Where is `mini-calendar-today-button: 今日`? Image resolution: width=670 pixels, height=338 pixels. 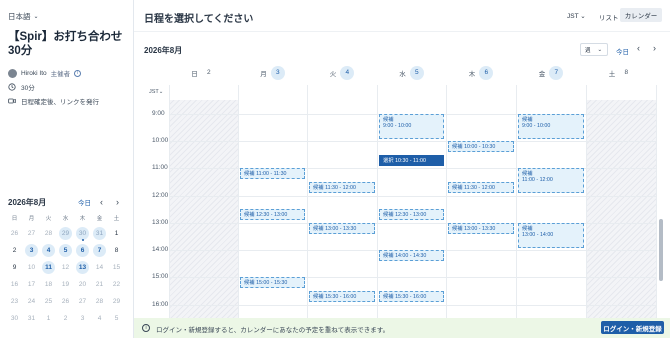 mini-calendar-today-button: 今日 is located at coordinates (84, 202).